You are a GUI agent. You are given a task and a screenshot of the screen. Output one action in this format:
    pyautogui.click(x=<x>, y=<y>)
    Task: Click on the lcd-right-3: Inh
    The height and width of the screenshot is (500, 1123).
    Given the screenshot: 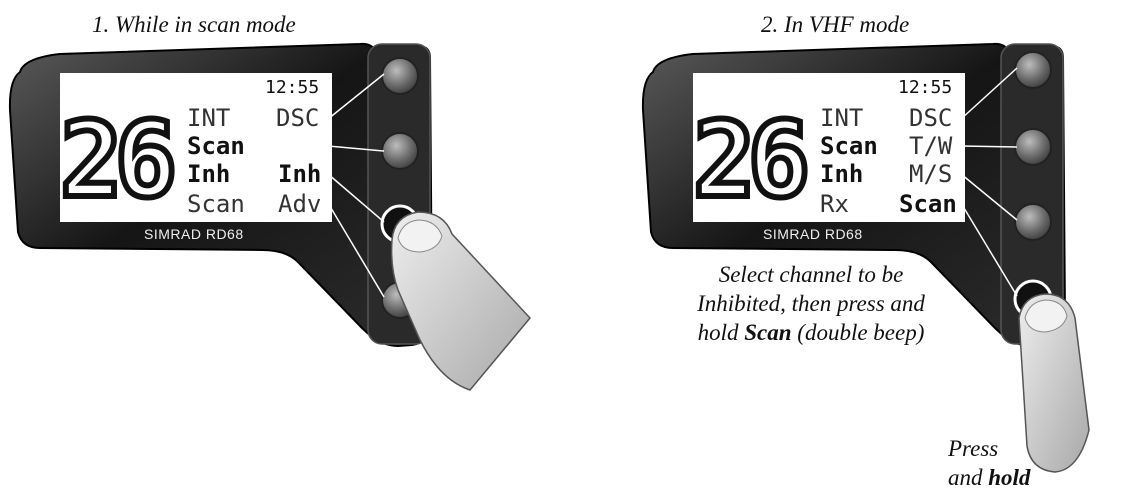 What is the action you would take?
    pyautogui.click(x=300, y=174)
    